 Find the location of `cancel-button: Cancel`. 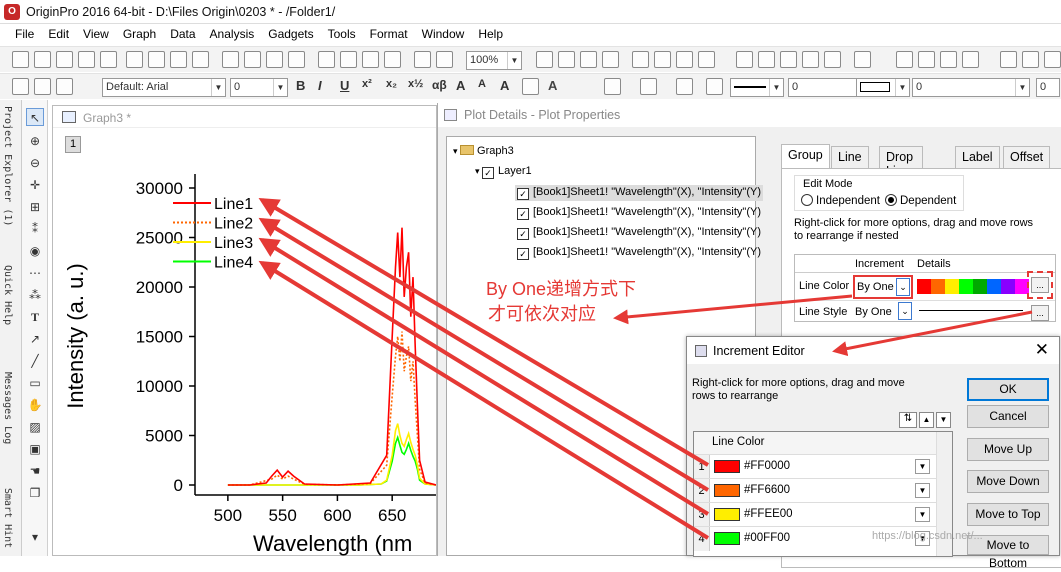

cancel-button: Cancel is located at coordinates (1008, 416).